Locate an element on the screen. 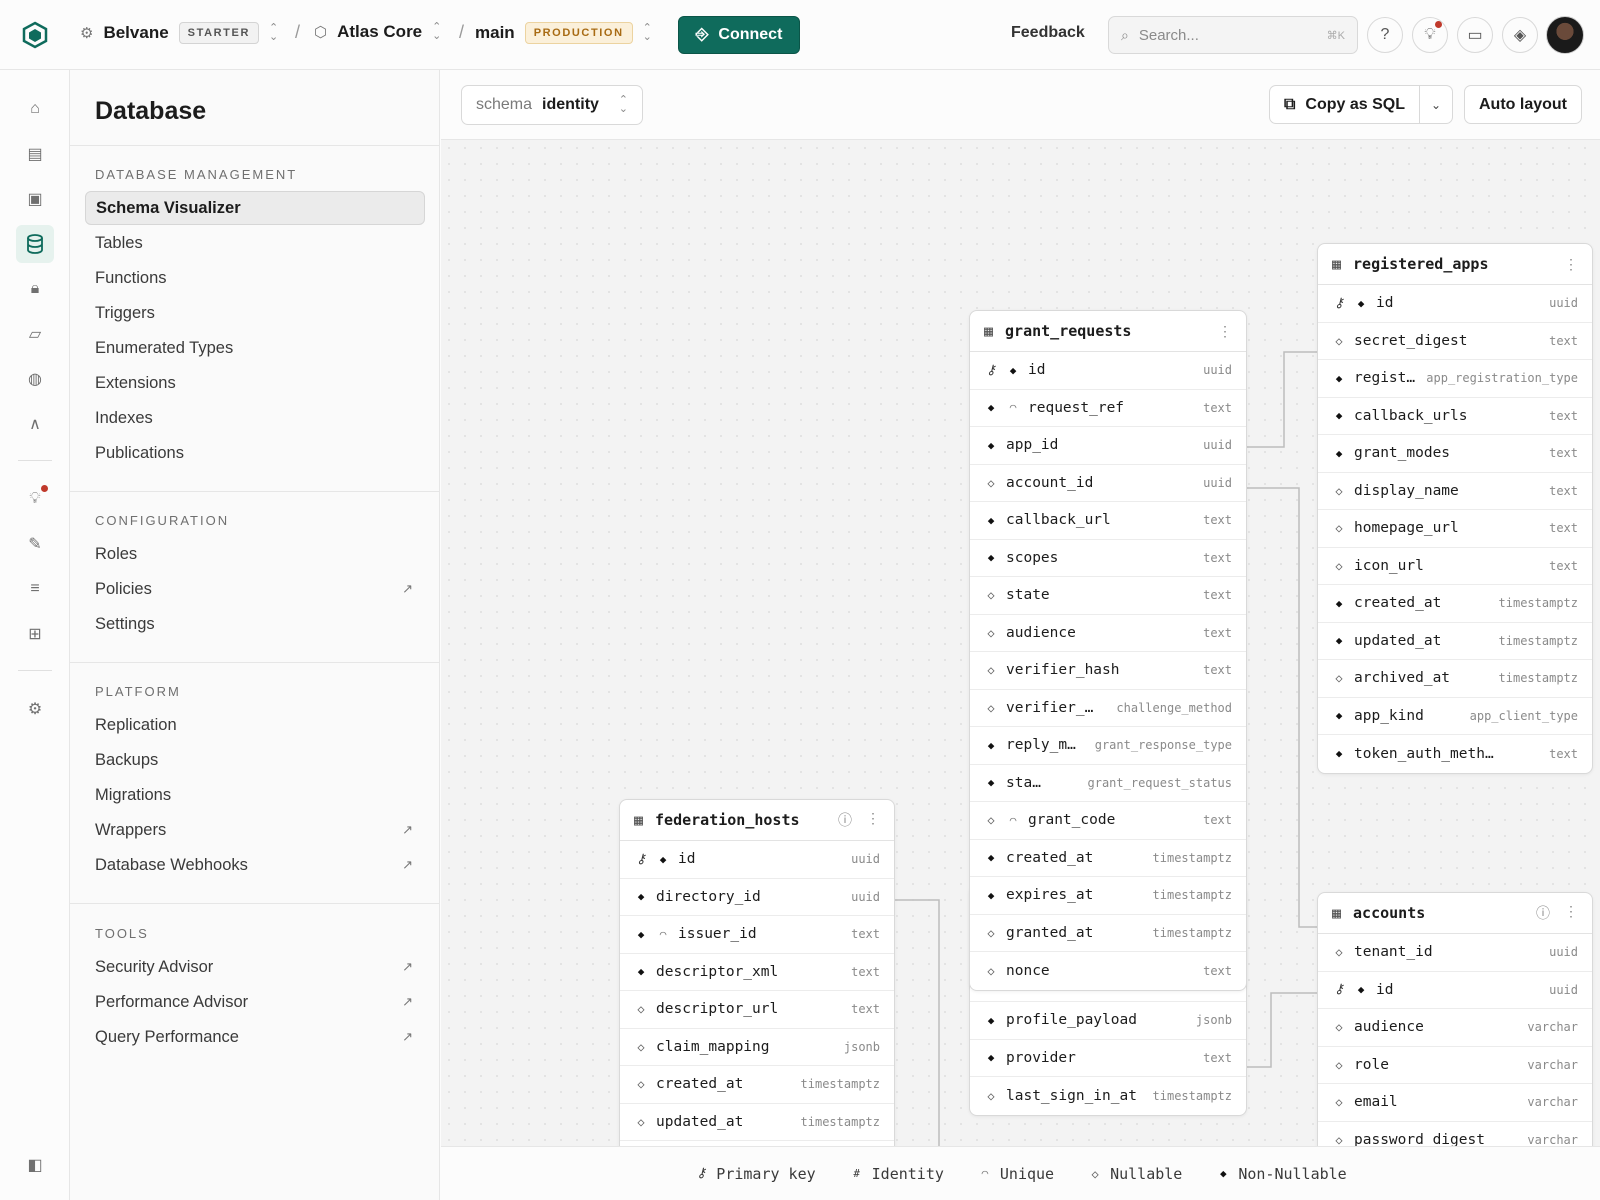  table-row: ◇ verifier_… challenge_method is located at coordinates (1108, 708).